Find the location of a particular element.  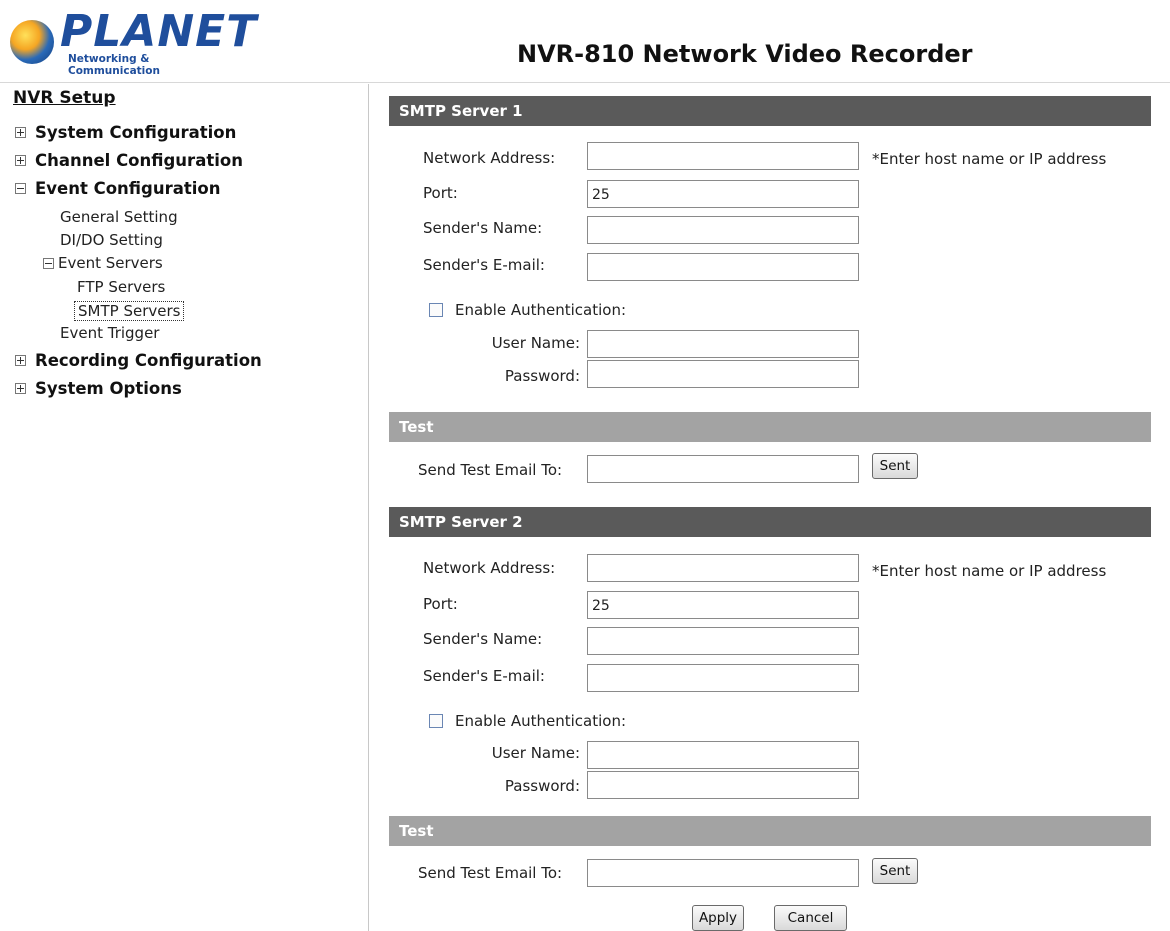

planet-logo: PLANET Networking & Communication is located at coordinates (132, 41).